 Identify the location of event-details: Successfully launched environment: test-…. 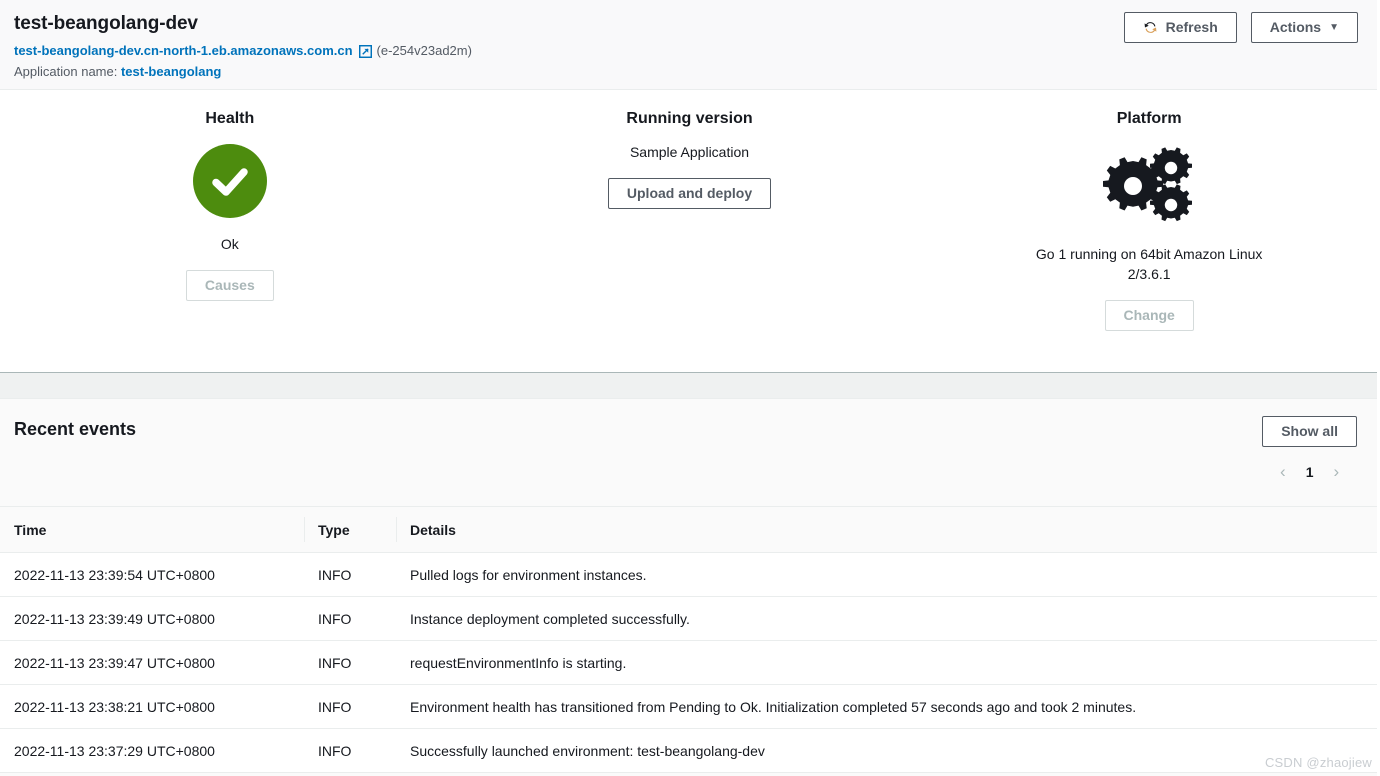
(887, 750).